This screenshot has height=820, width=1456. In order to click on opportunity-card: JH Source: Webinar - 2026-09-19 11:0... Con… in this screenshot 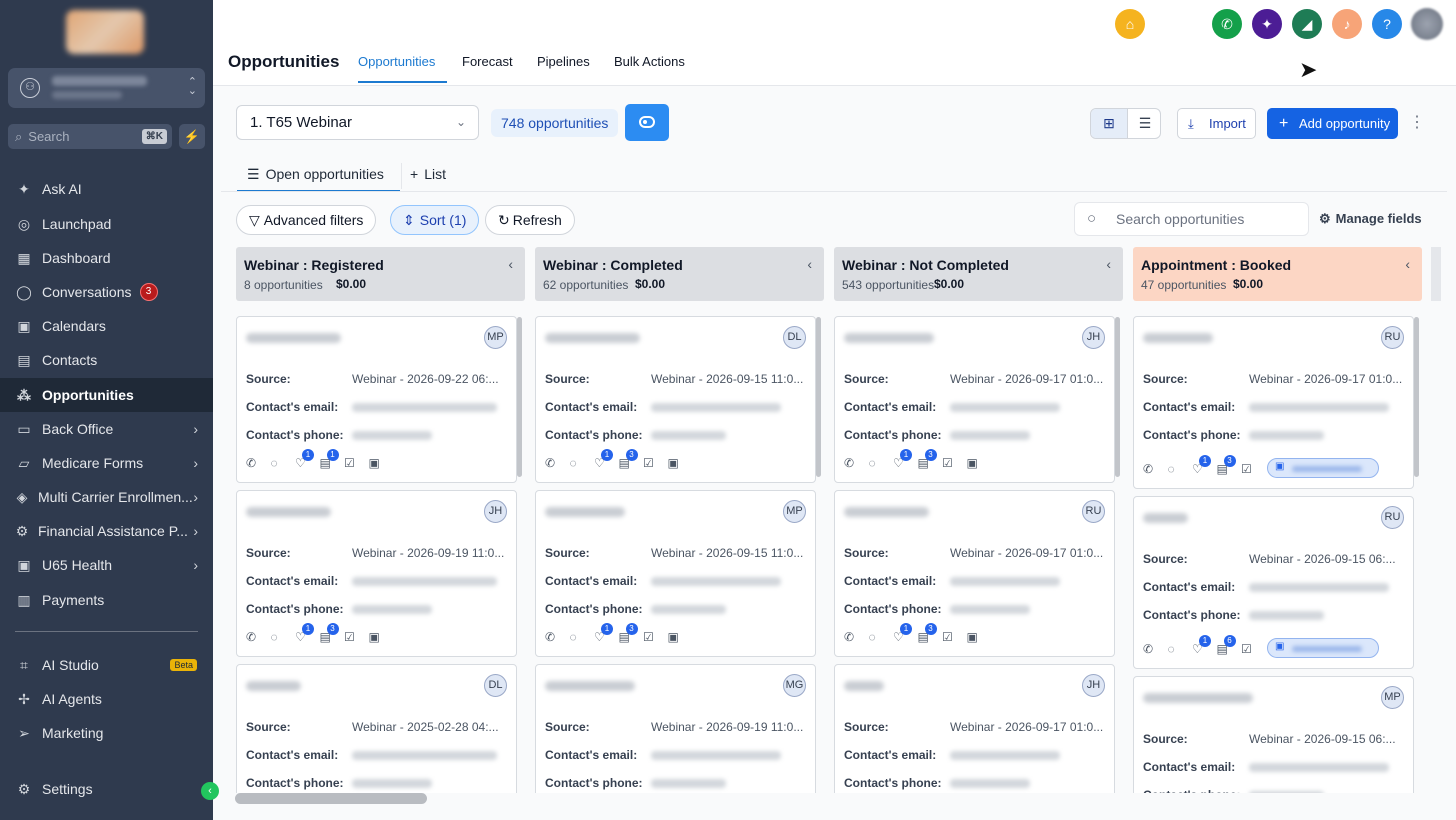, I will do `click(376, 573)`.